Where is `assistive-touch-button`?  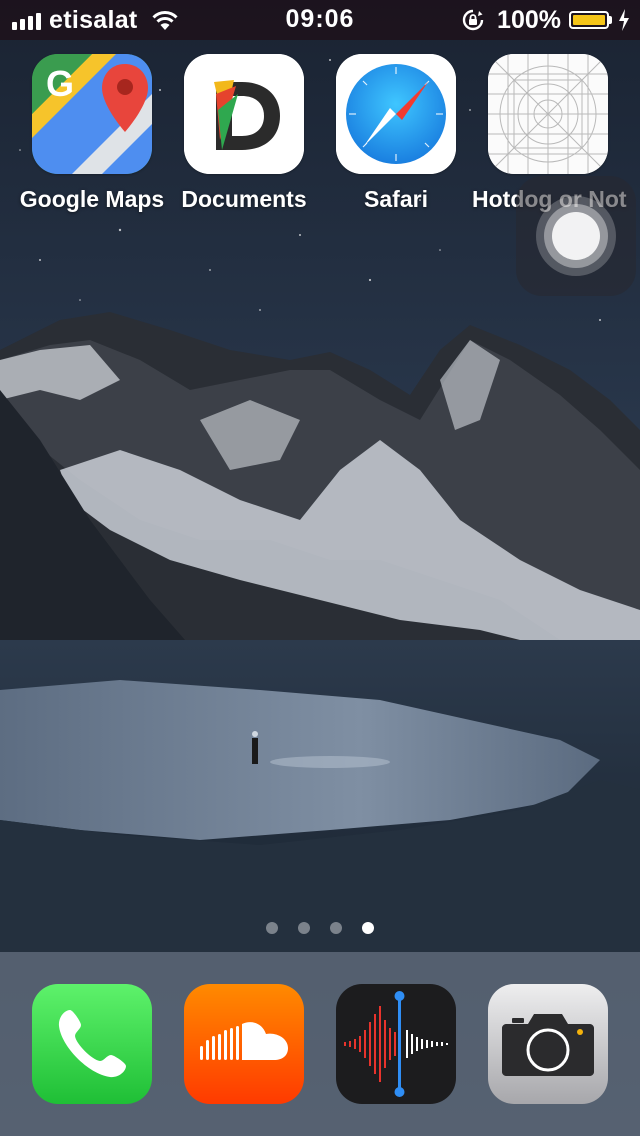 assistive-touch-button is located at coordinates (576, 236).